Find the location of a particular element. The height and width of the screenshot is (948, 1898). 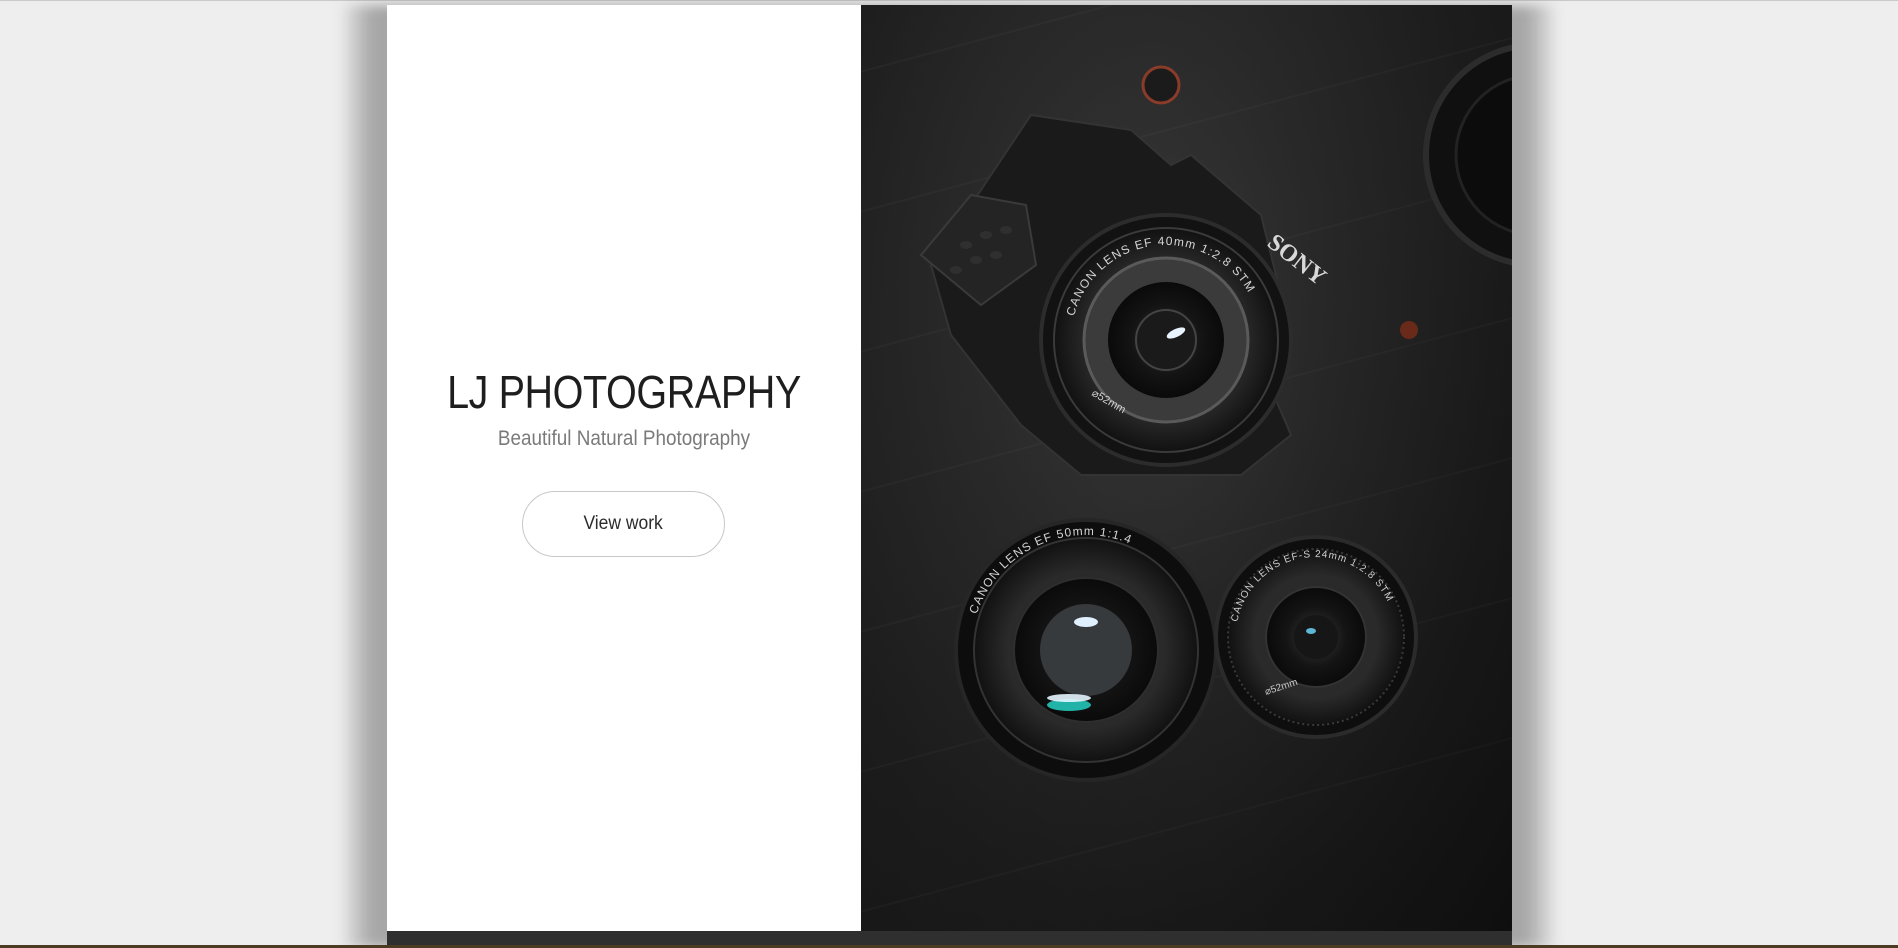

lens-24mm: CANON LENS EF-S 24mm 1:2.8 STM ⌀52mm is located at coordinates (1316, 637).